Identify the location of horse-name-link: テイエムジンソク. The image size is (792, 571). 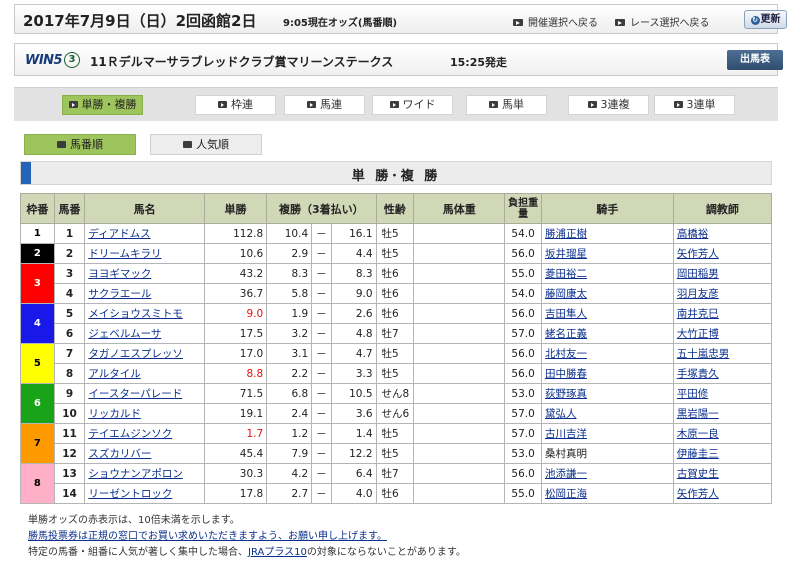
(144, 433).